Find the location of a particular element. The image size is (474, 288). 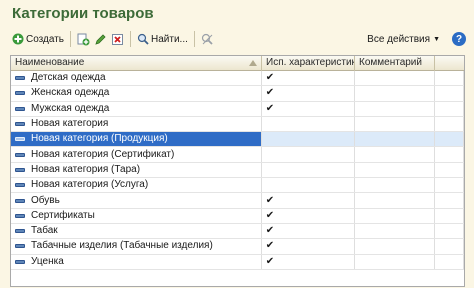

category-name: Новая категория (Продукция) is located at coordinates (99, 139).